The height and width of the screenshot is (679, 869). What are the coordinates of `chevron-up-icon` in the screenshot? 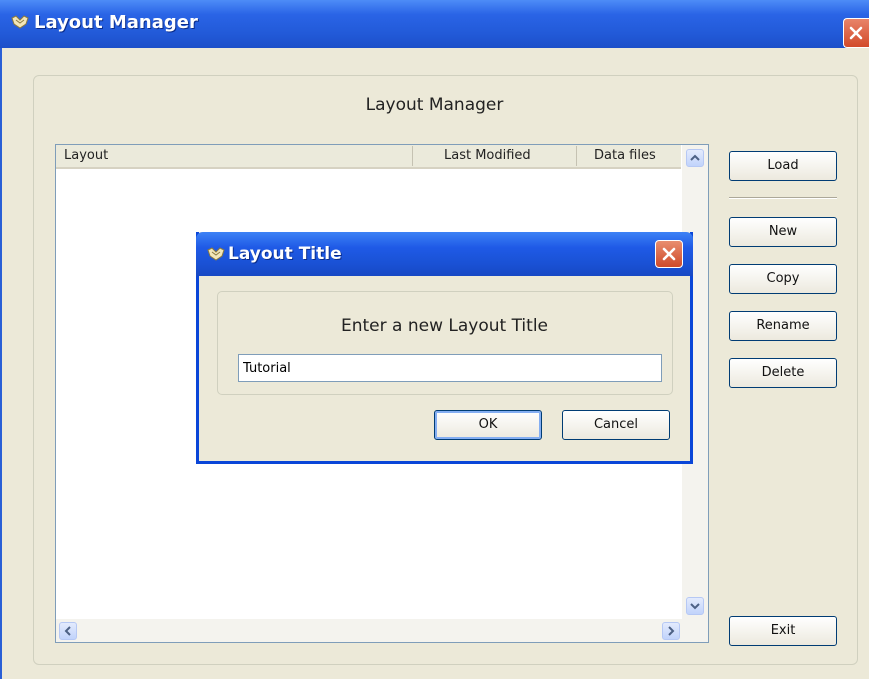 It's located at (695, 157).